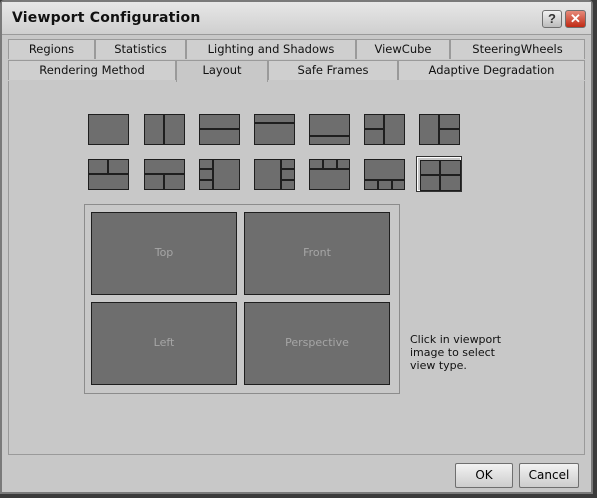 The image size is (597, 498). I want to click on tab-steeringwheels: SteeringWheels, so click(517, 49).